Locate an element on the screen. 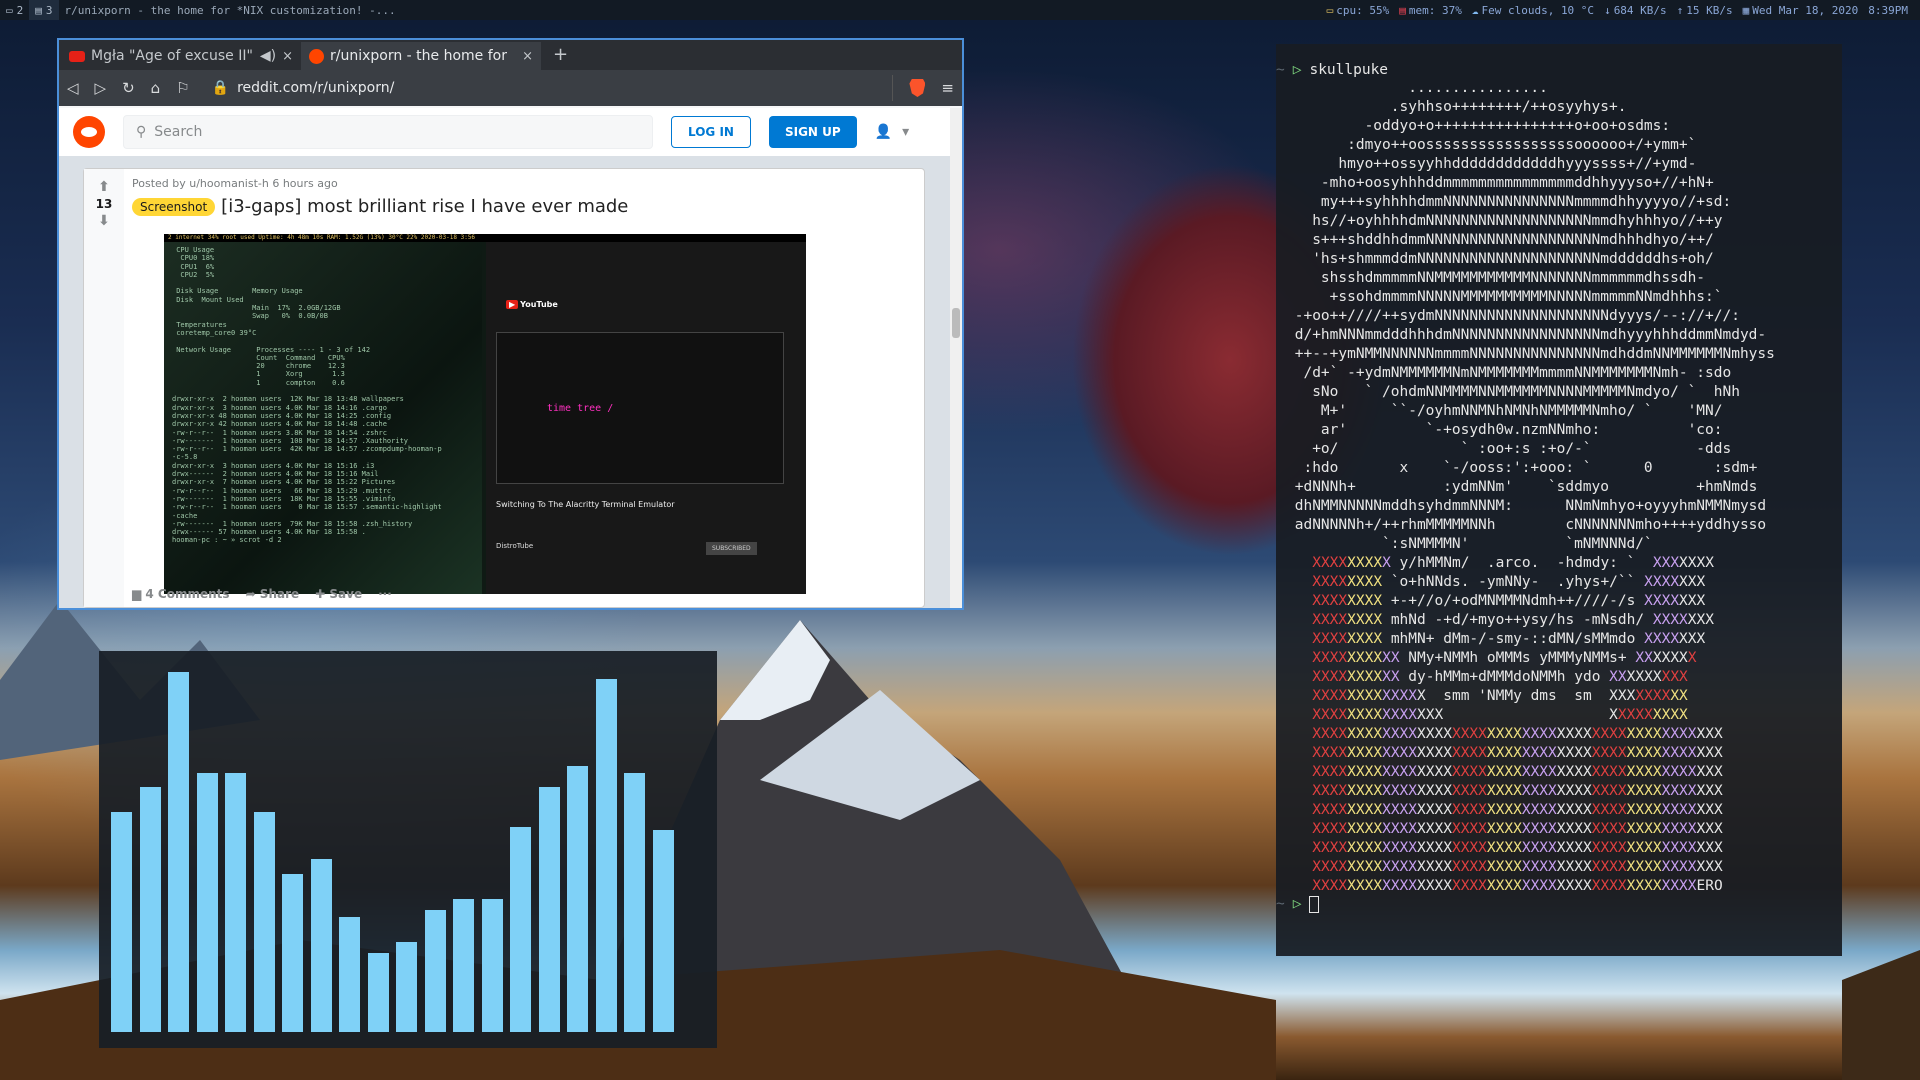  tab-reddit: r/unixporn - the home for × is located at coordinates (421, 56).